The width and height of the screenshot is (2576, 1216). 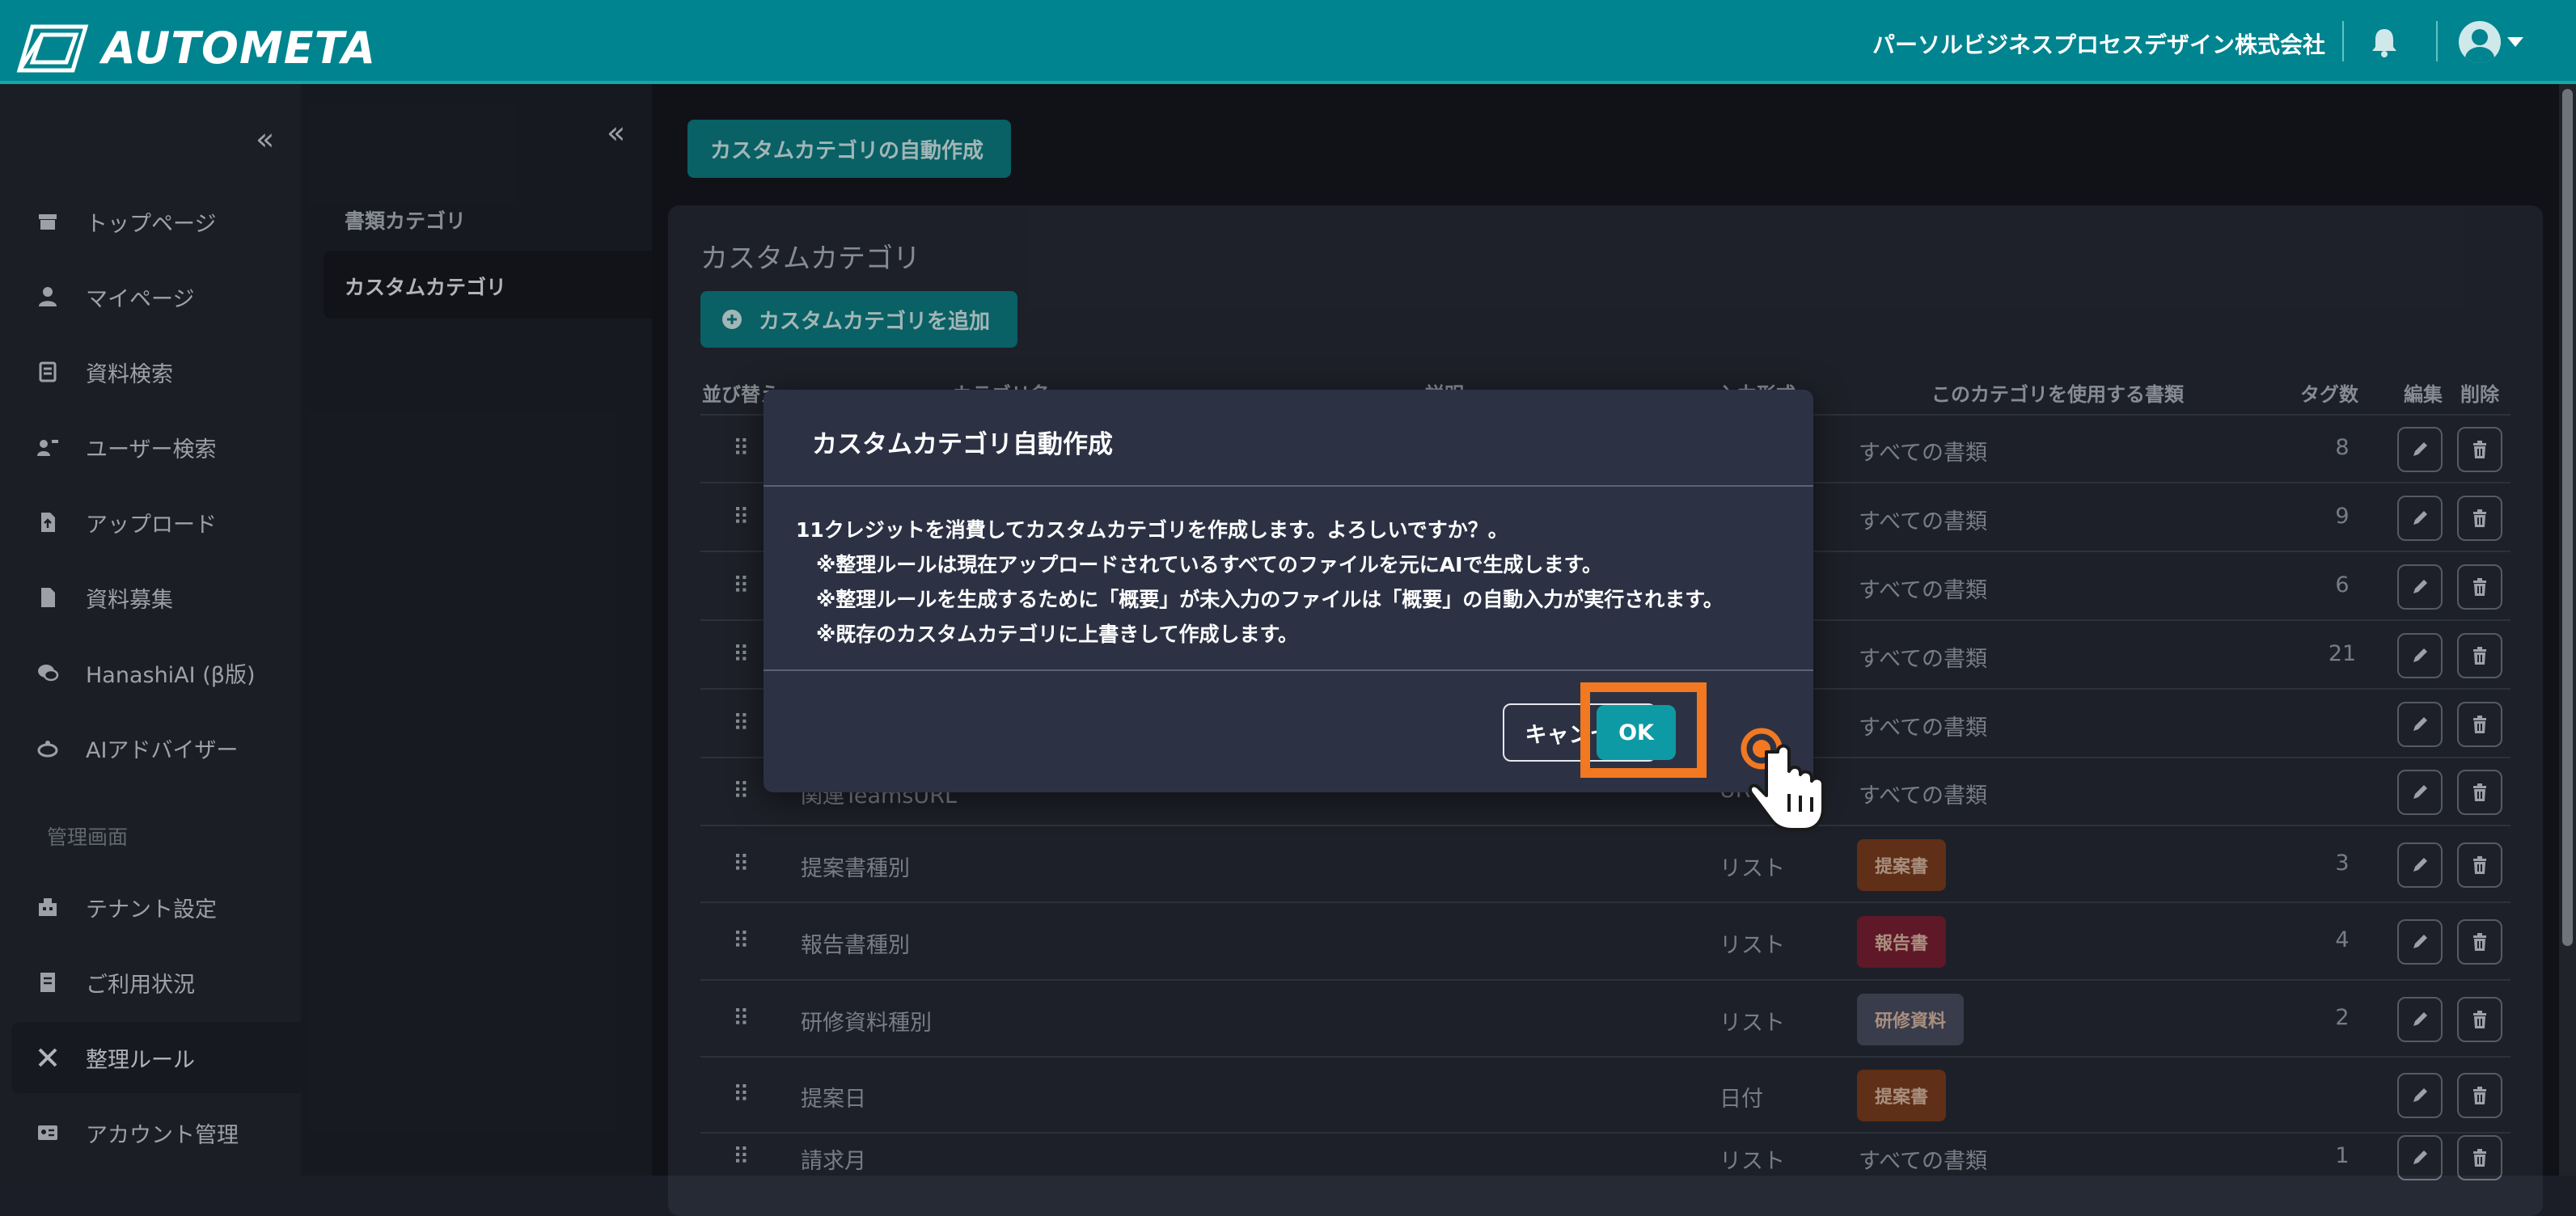 I want to click on hand-pointer-icon, so click(x=1783, y=779).